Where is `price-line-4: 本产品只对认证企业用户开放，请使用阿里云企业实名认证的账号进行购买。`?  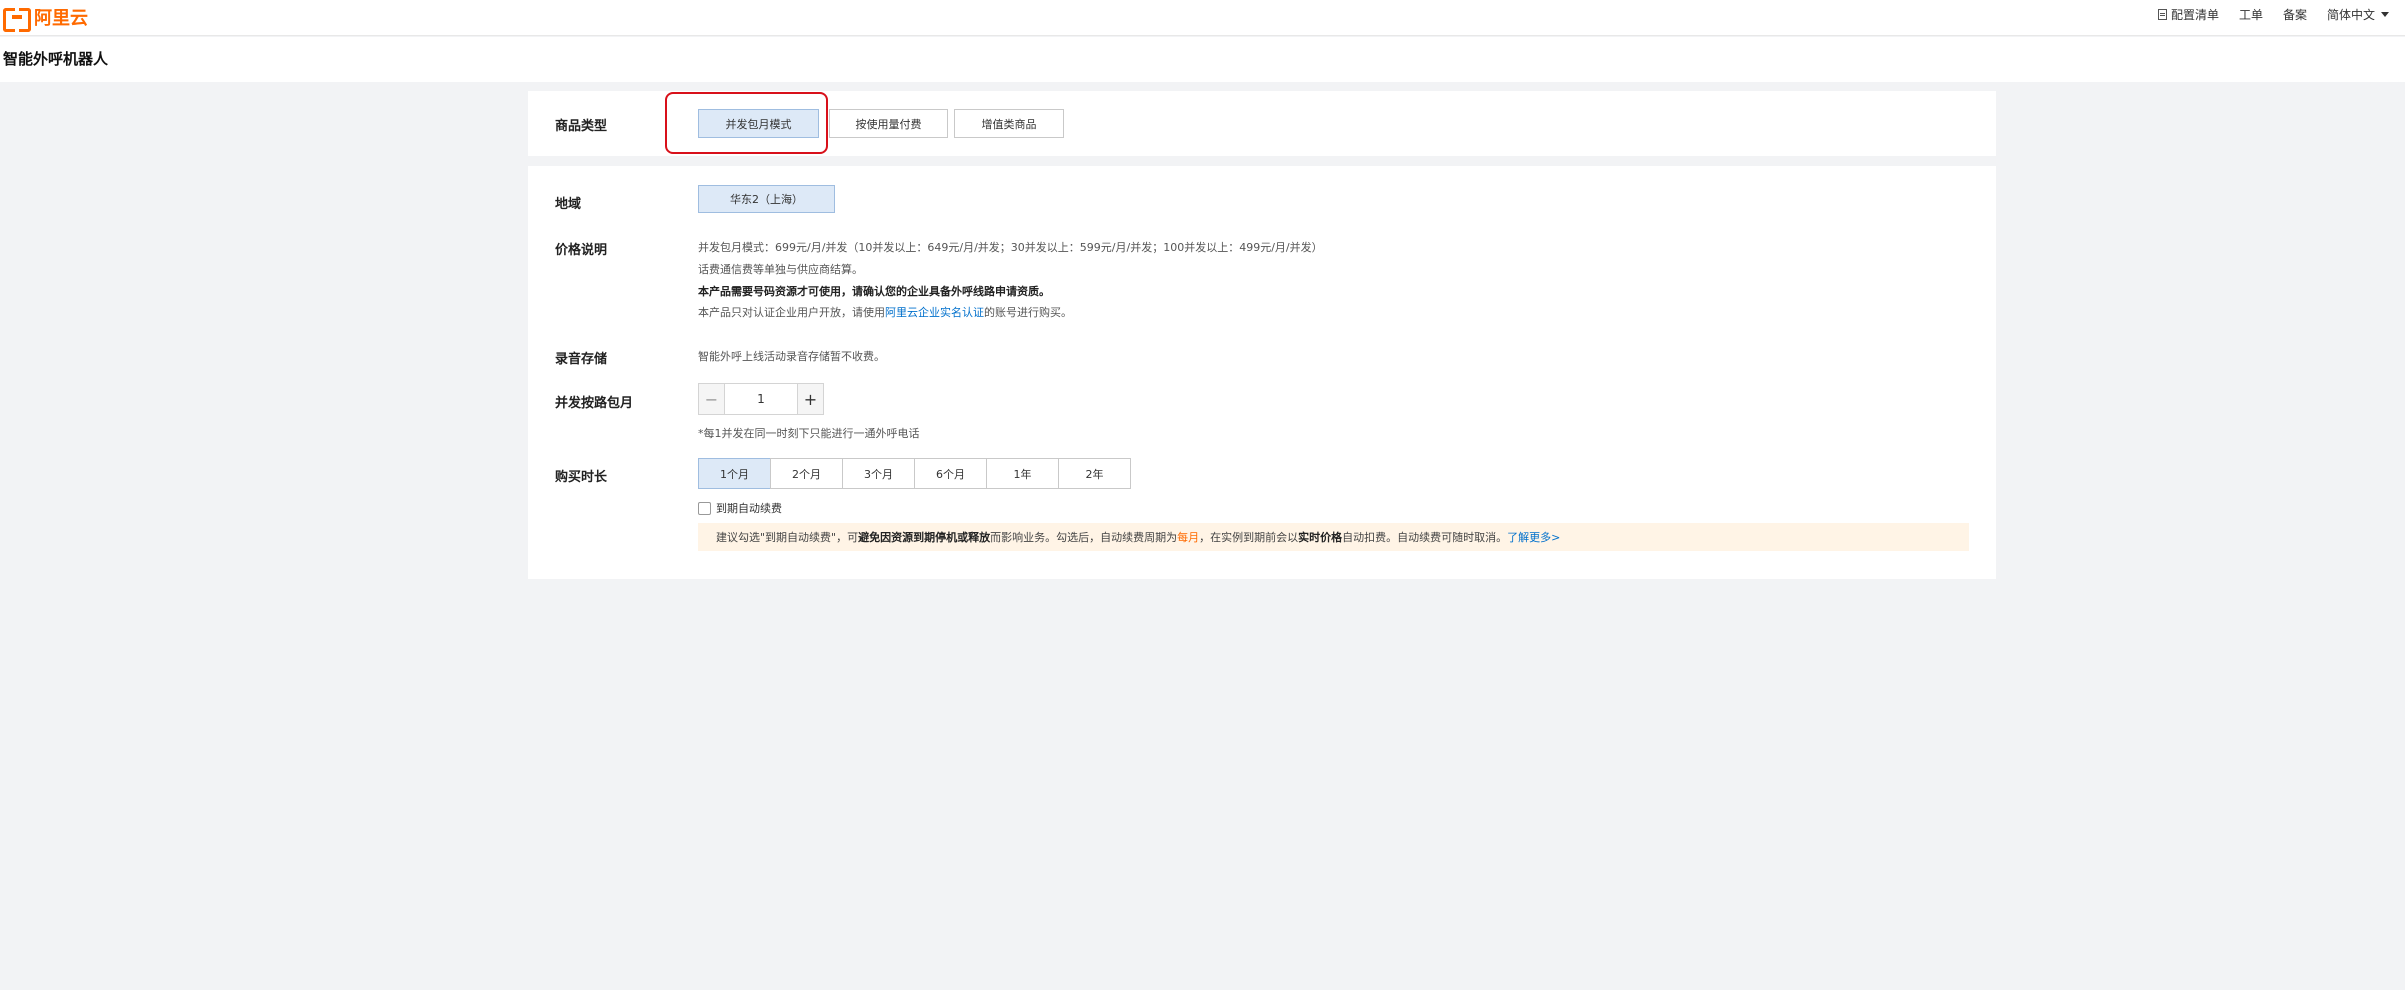
price-line-4: 本产品只对认证企业用户开放，请使用阿里云企业实名认证的账号进行购买。 is located at coordinates (885, 312).